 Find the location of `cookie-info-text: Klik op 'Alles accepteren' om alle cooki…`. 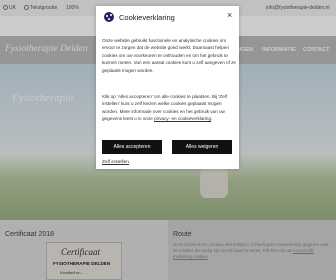

cookie-info-text: Klik op 'Alles accepteren' om alle cooki… is located at coordinates (169, 108).